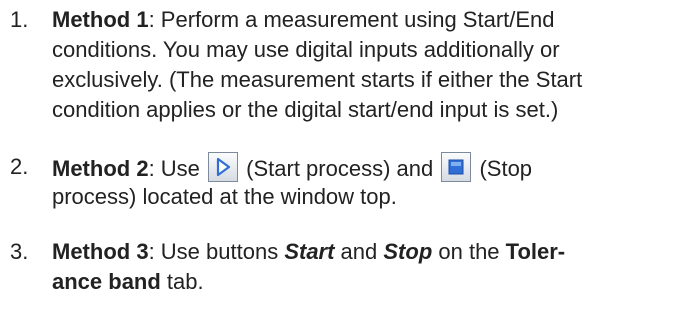 The width and height of the screenshot is (693, 317). Describe the element at coordinates (100, 19) in the screenshot. I see `method-title: Method 1` at that location.